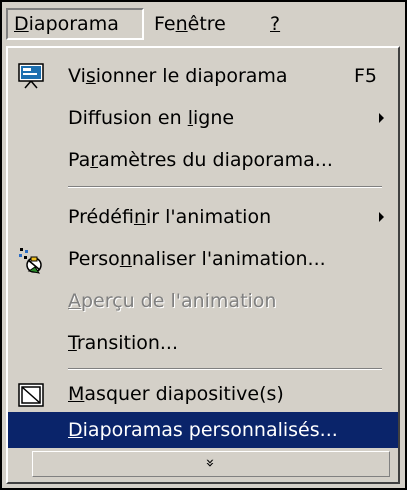  Describe the element at coordinates (178, 76) in the screenshot. I see `menu-item-label: Visionner le diaporama` at that location.